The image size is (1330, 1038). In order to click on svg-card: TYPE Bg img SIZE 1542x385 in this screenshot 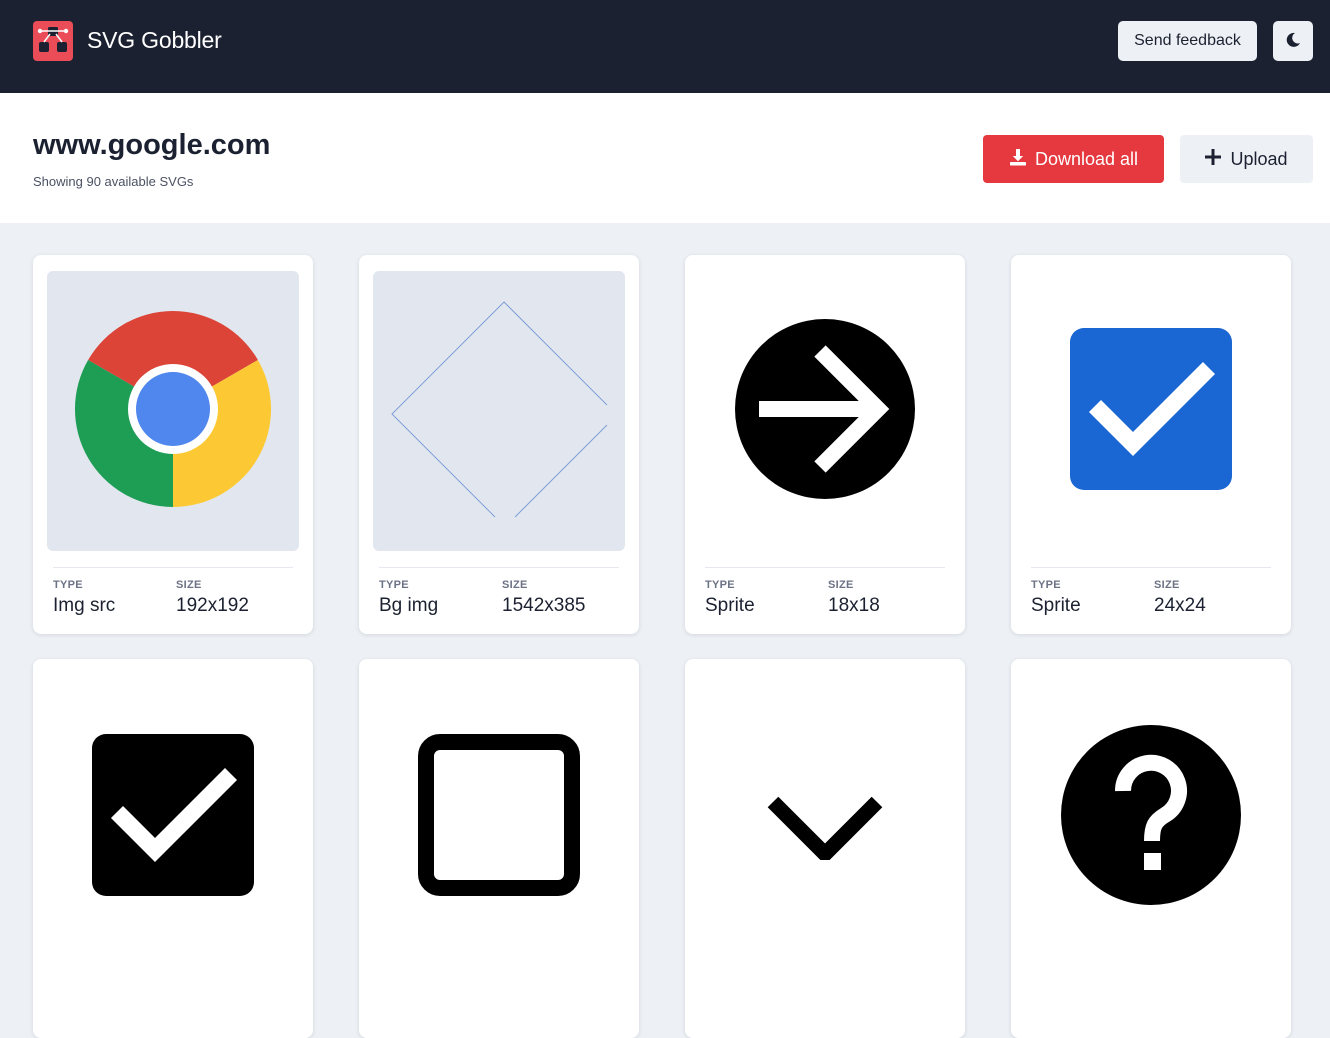, I will do `click(499, 444)`.